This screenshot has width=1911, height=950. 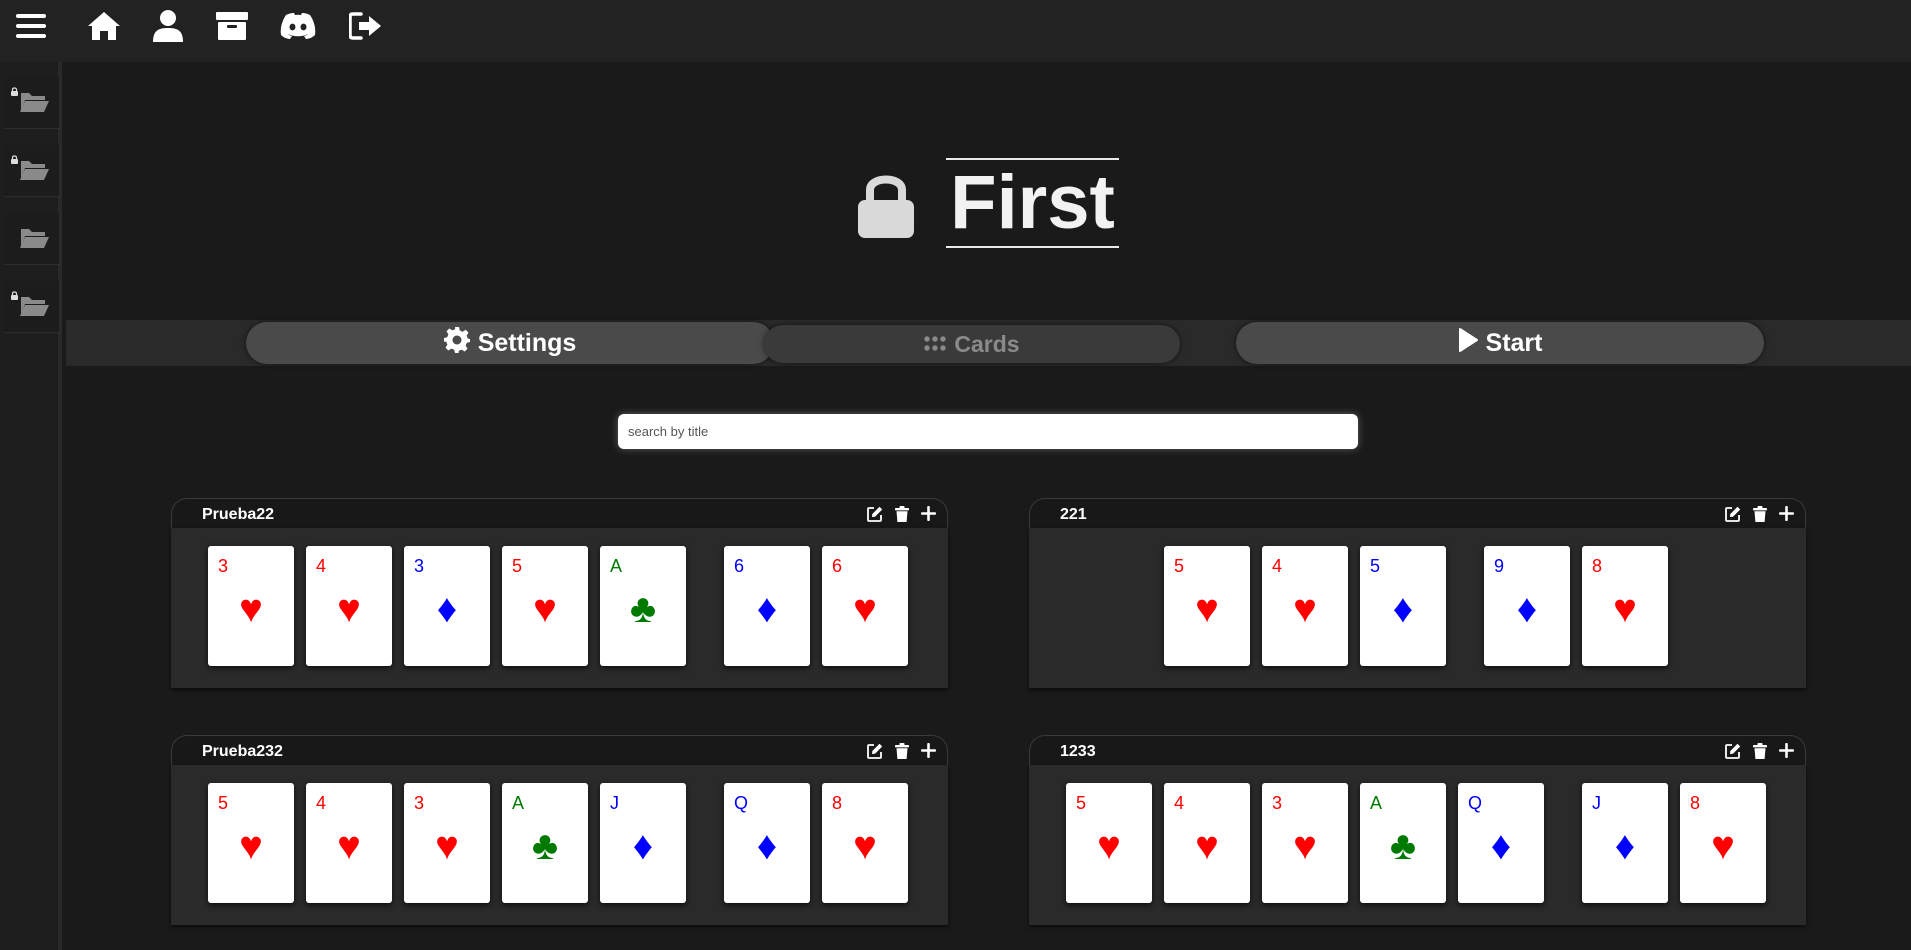 I want to click on page-title: First, so click(x=1032, y=203).